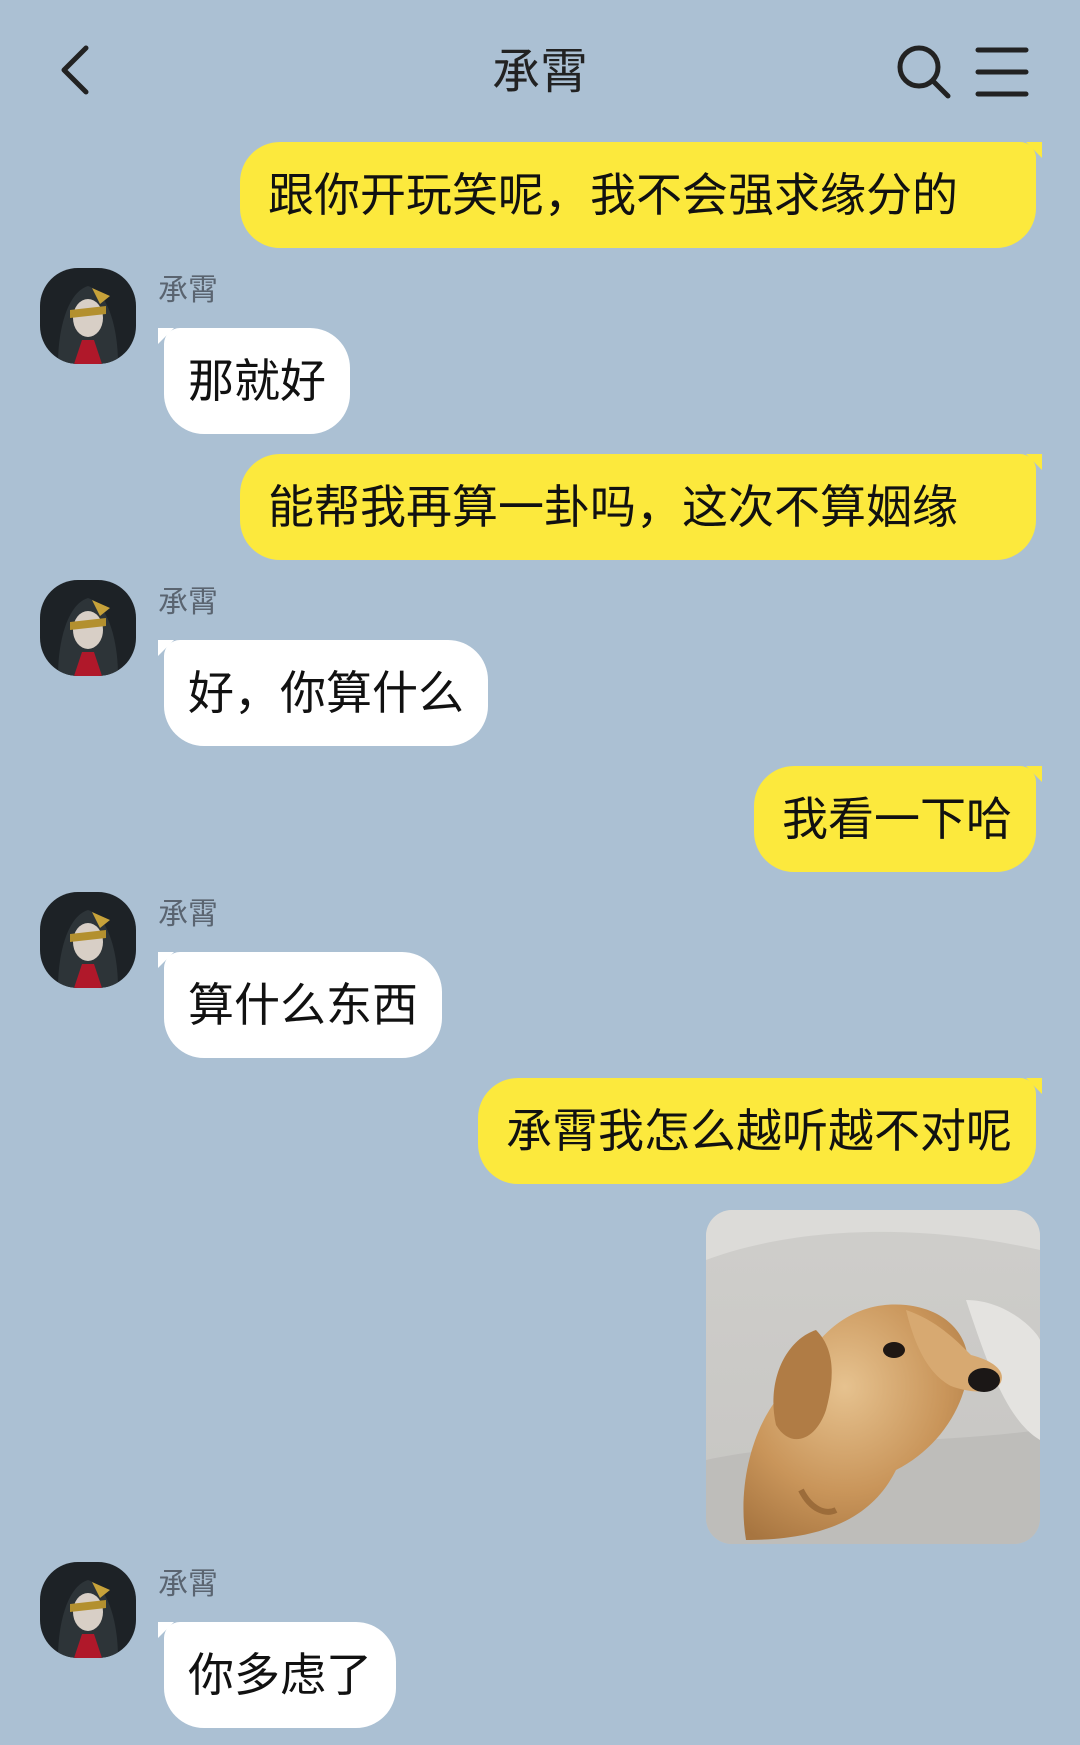  Describe the element at coordinates (323, 693) in the screenshot. I see `message-bubble-incoming: 好，你算什么` at that location.